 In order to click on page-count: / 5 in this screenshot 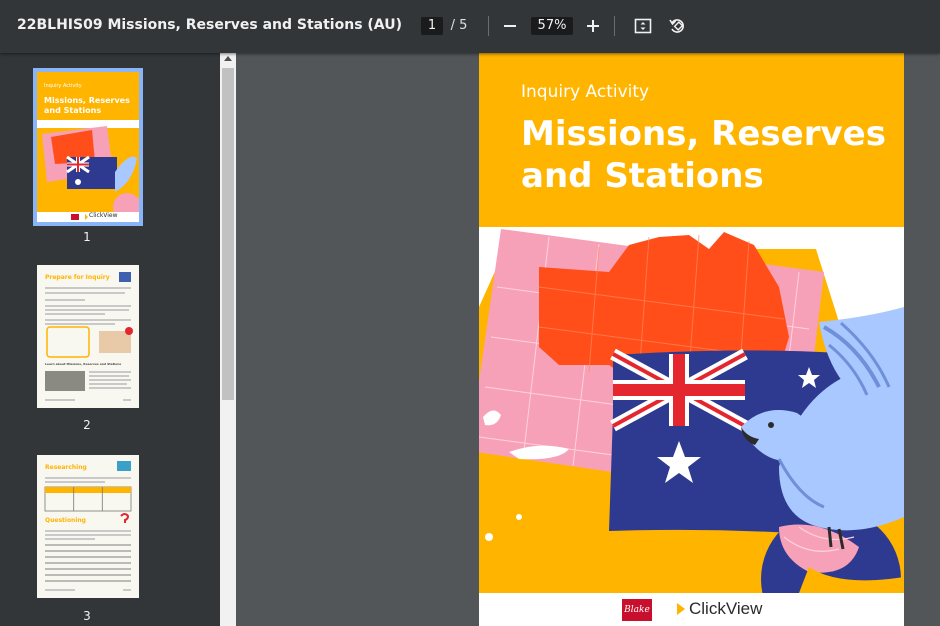, I will do `click(459, 25)`.